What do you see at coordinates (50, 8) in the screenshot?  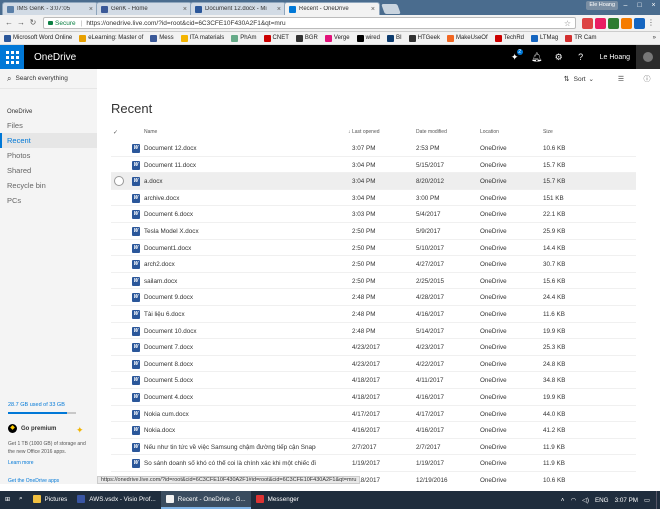 I see `browser-tab: IMS GenK - 3:07:05 ×` at bounding box center [50, 8].